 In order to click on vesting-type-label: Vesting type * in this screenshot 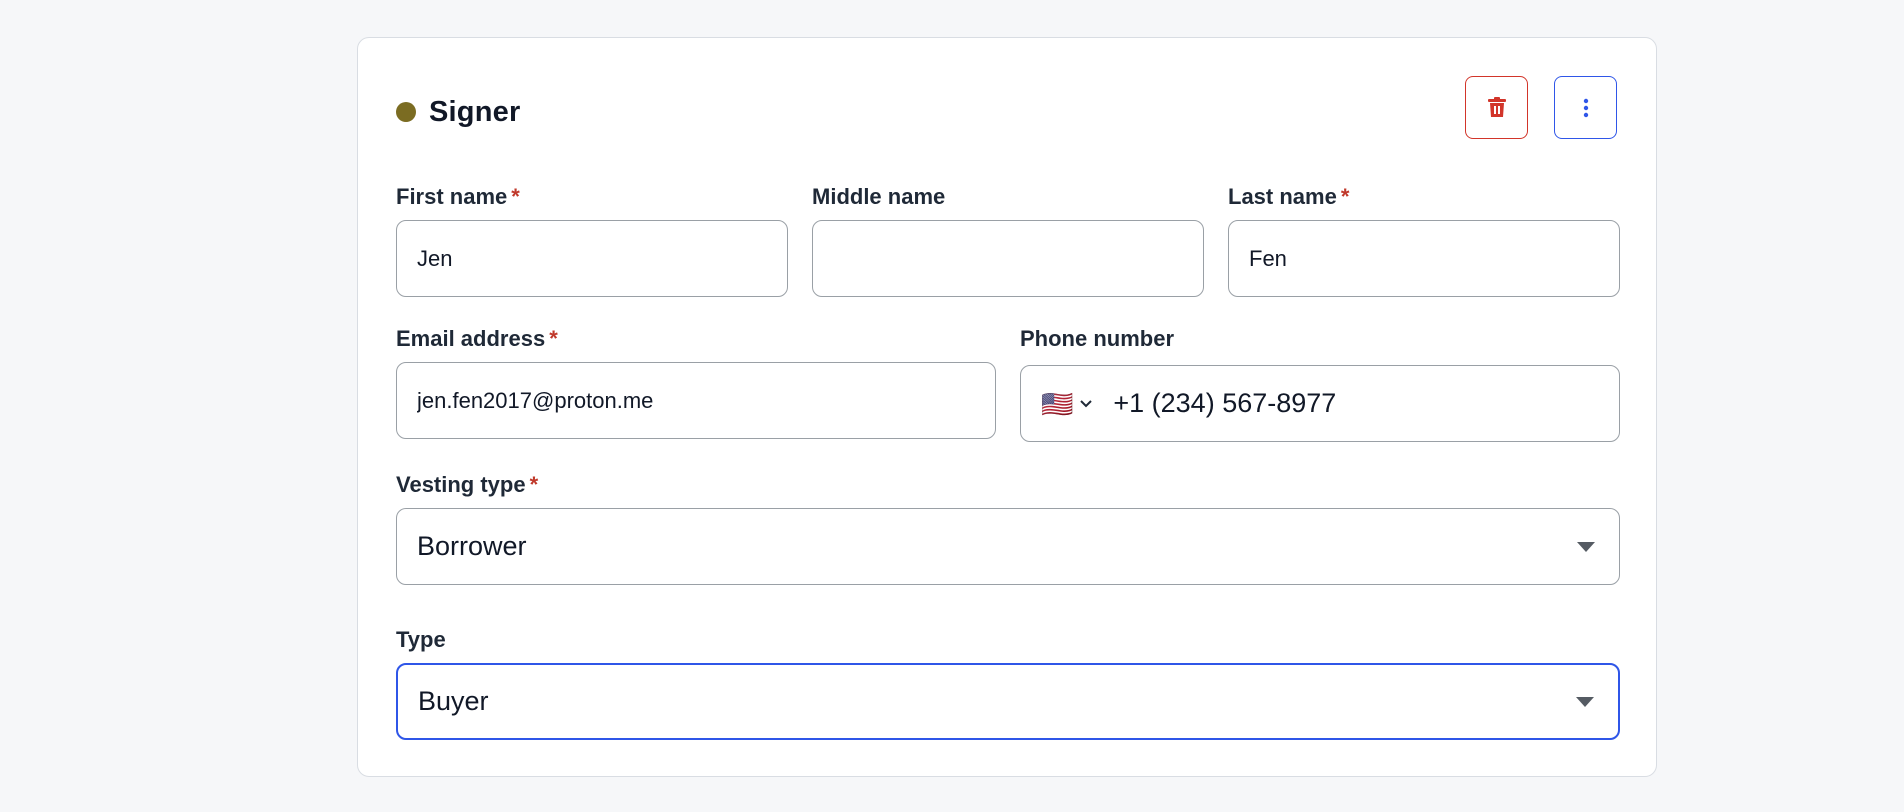, I will do `click(467, 485)`.